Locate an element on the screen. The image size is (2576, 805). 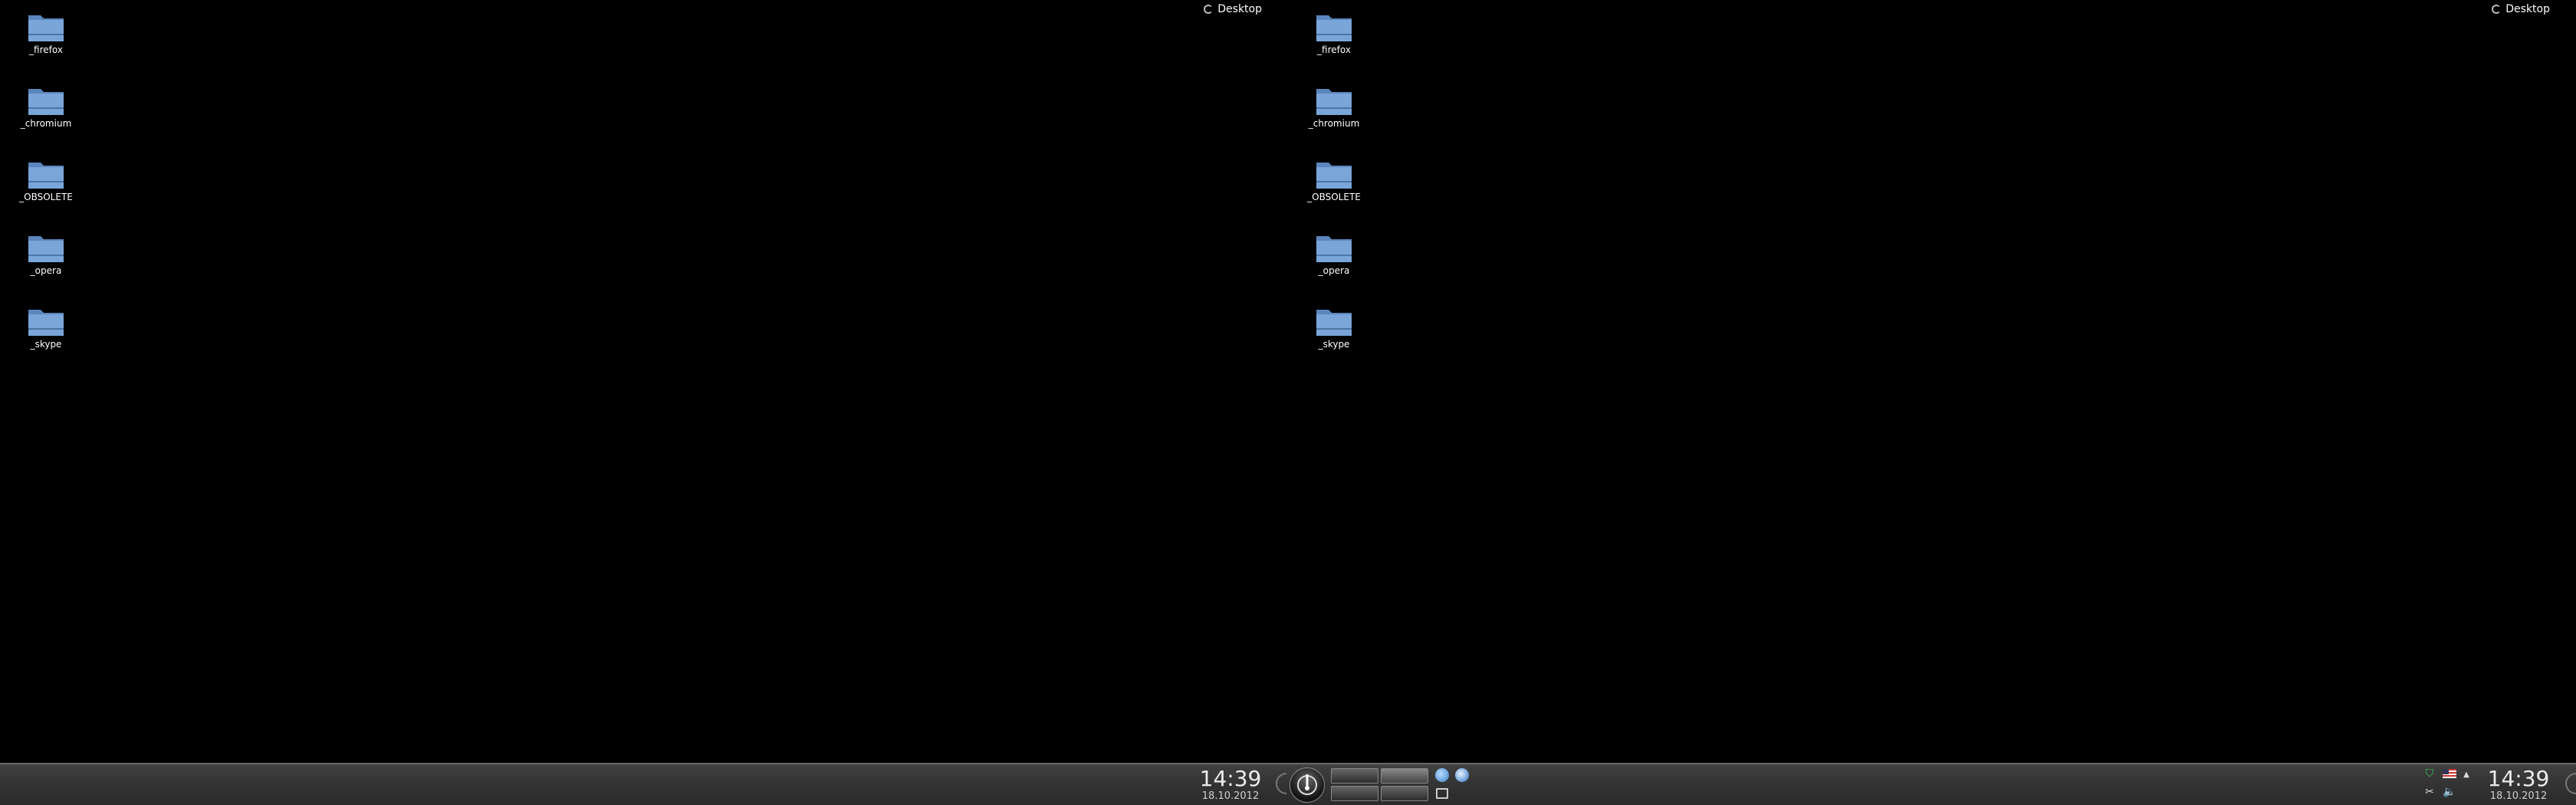
network-icon: ⛉ is located at coordinates (2430, 773).